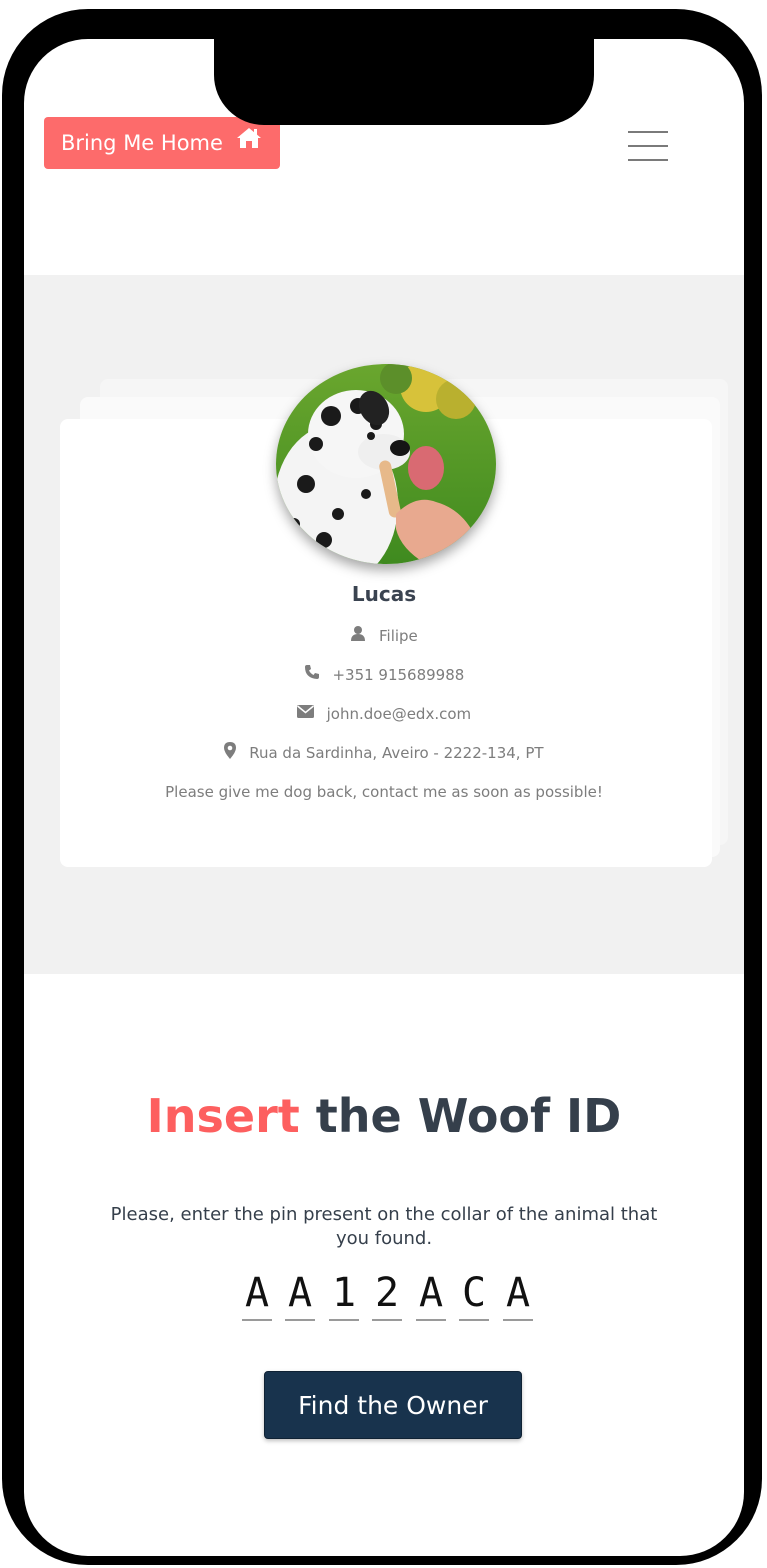 The height and width of the screenshot is (1568, 767). What do you see at coordinates (398, 675) in the screenshot?
I see `phone-number: +351 915689988` at bounding box center [398, 675].